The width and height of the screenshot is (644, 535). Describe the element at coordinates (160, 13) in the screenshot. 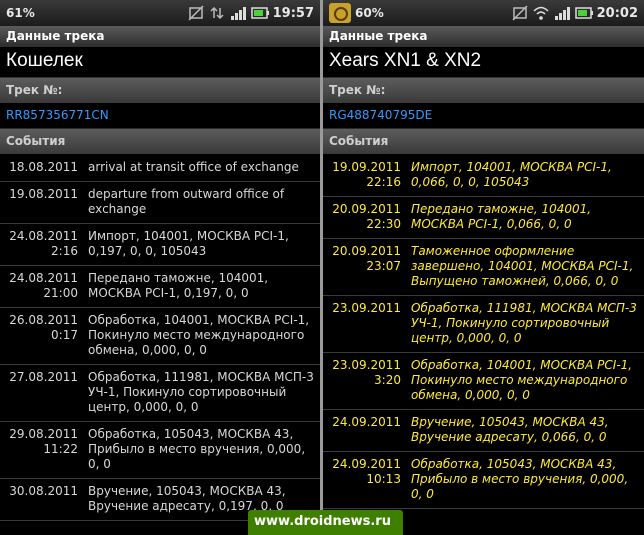

I see `status-bar: 61% 19:57` at that location.